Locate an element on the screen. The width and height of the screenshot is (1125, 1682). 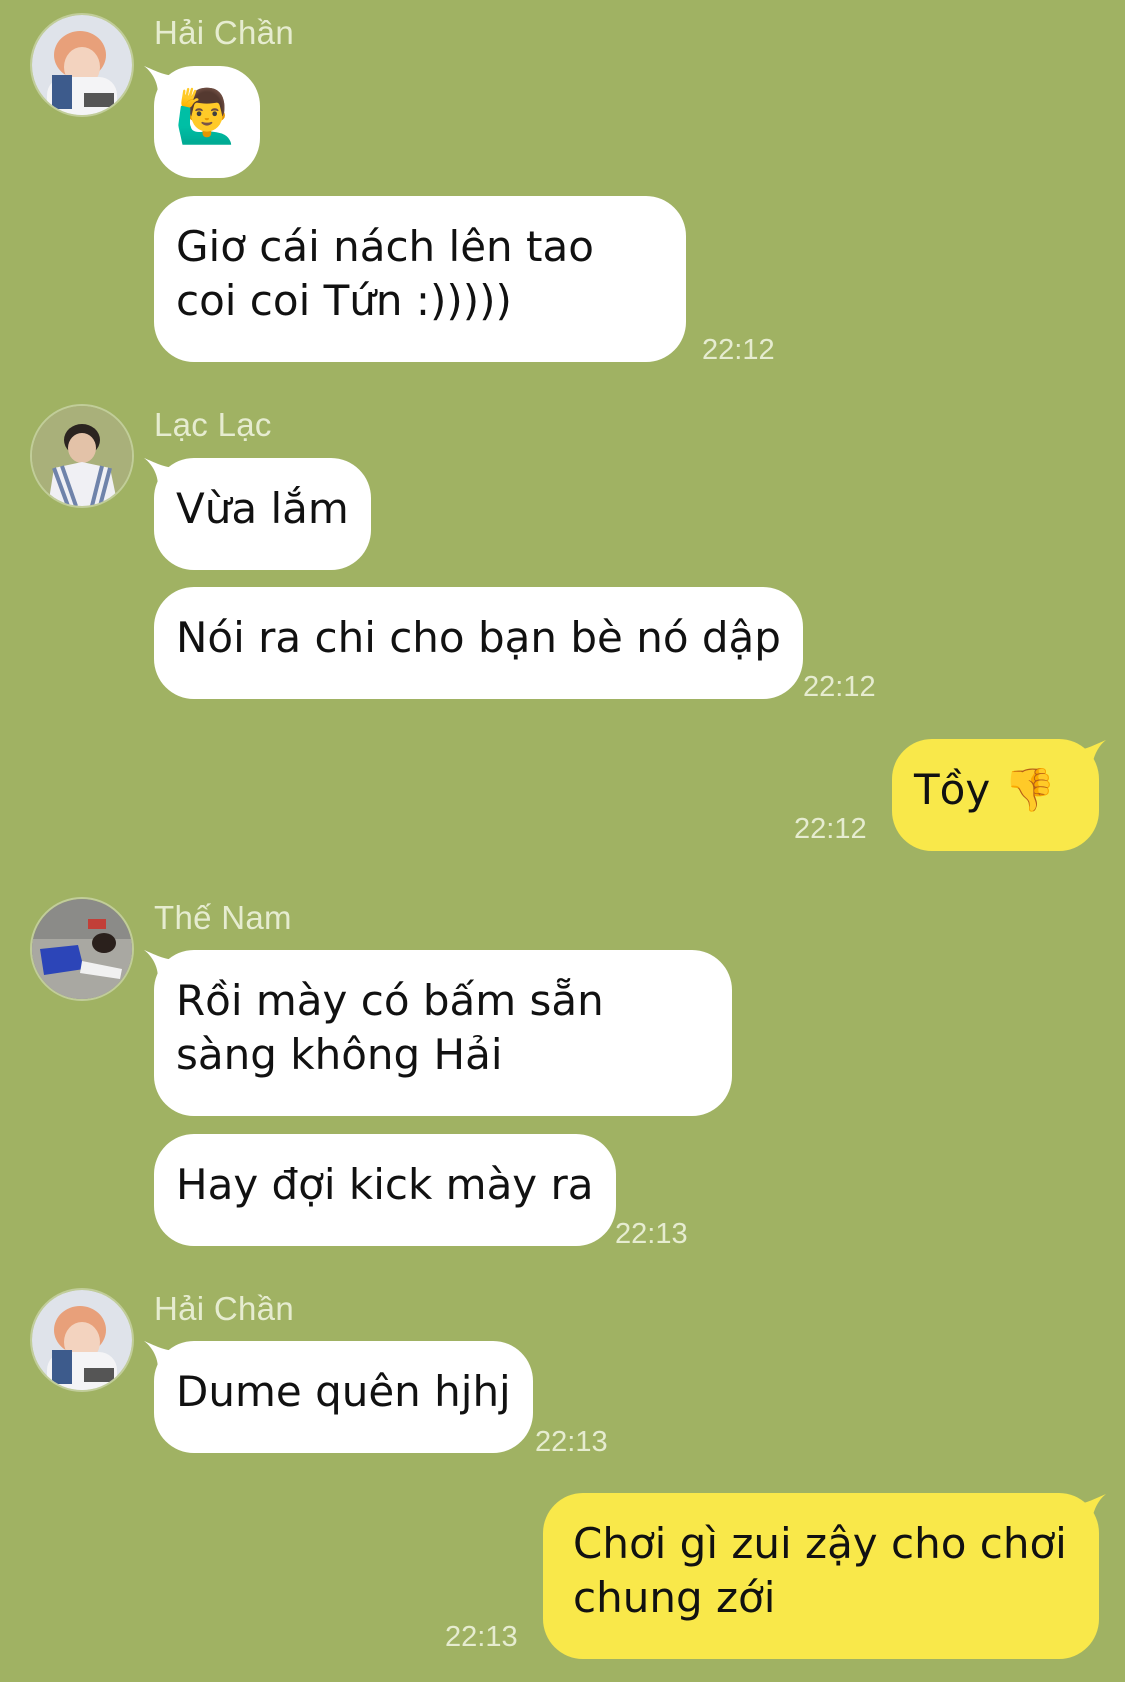
sender-name: Lạc Lạc is located at coordinates (213, 424).